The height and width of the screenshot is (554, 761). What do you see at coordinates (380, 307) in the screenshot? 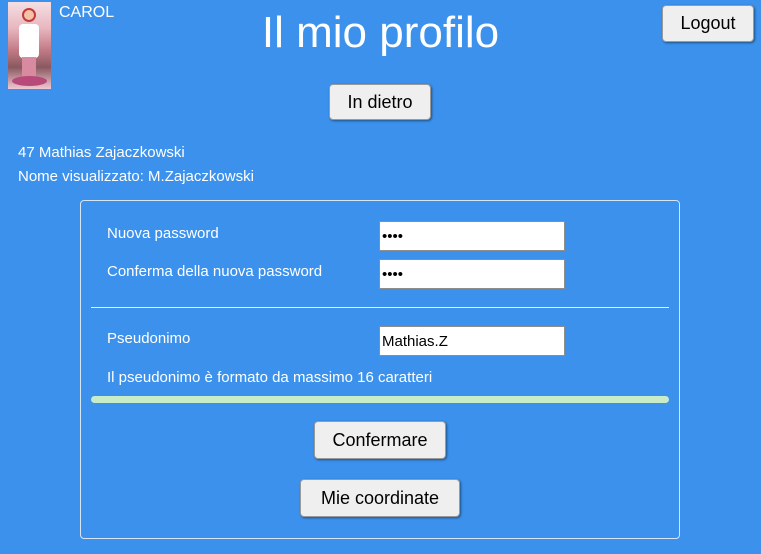
I see `divider` at bounding box center [380, 307].